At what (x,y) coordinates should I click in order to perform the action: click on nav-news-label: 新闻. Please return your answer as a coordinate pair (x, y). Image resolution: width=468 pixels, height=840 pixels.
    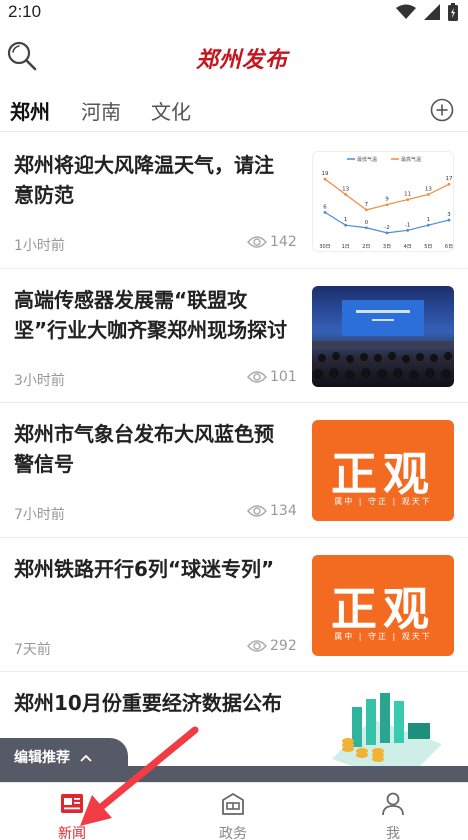
    Looking at the image, I should click on (72, 833).